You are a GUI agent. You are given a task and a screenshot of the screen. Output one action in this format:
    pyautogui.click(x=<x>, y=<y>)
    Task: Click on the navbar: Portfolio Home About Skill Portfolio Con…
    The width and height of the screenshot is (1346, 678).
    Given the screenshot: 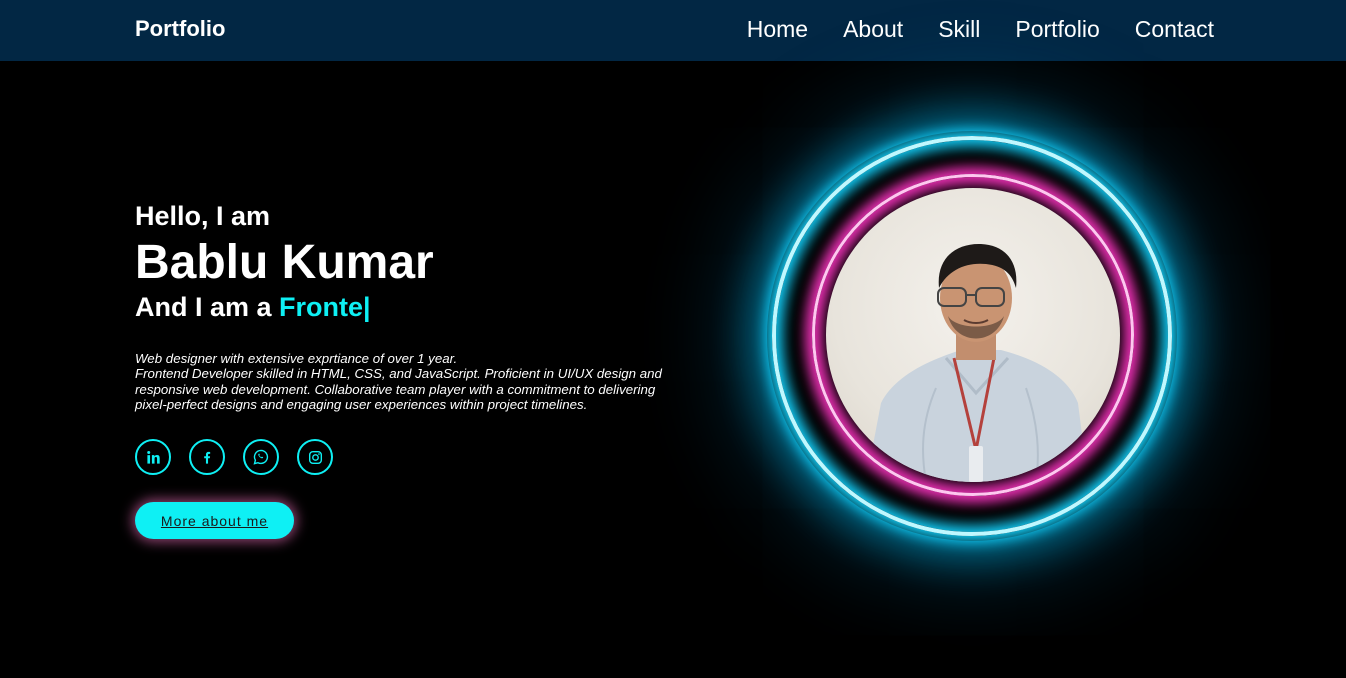 What is the action you would take?
    pyautogui.click(x=673, y=30)
    